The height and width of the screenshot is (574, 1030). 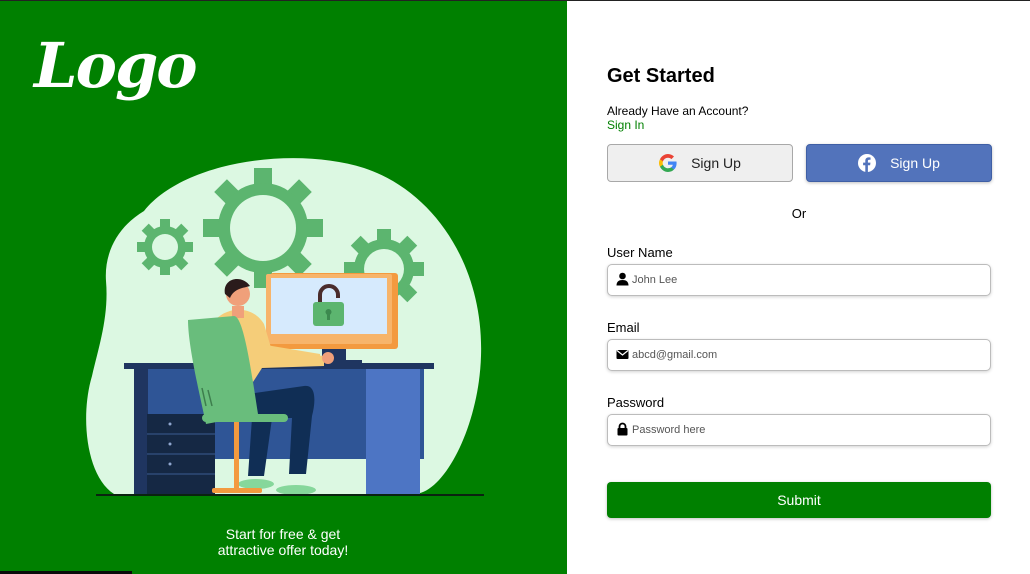 What do you see at coordinates (809, 430) in the screenshot?
I see `password-input` at bounding box center [809, 430].